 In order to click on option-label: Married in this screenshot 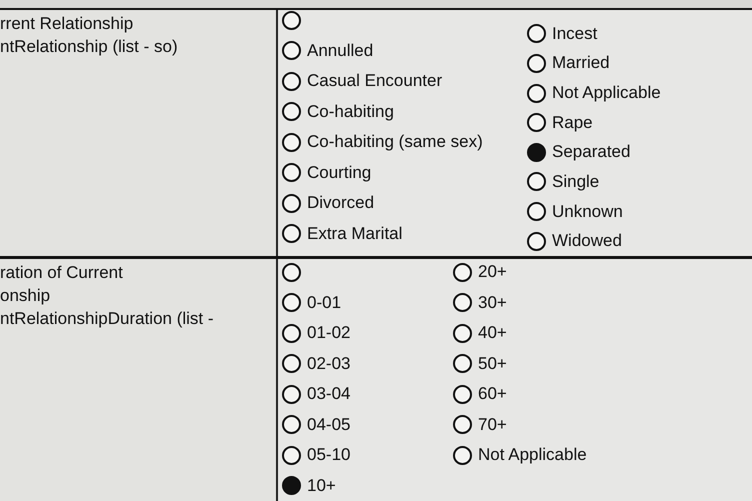, I will do `click(581, 63)`.